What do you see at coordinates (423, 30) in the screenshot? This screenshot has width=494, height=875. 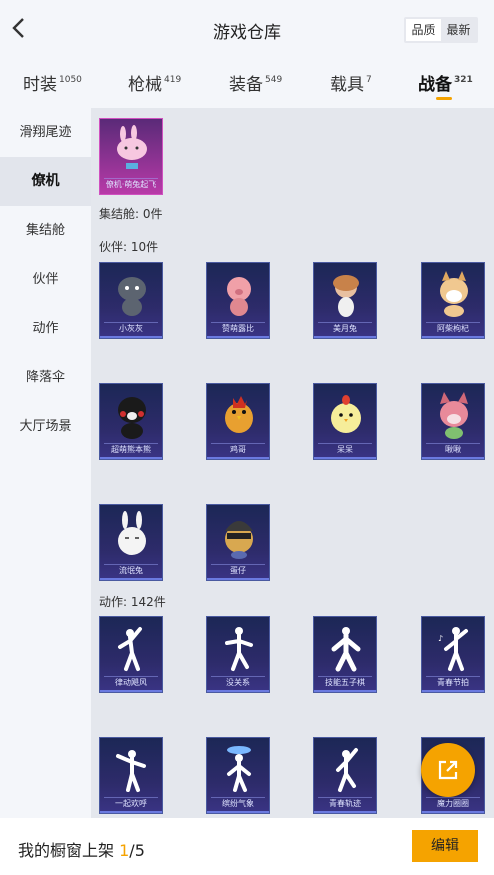 I see `sort-quality: 品质` at bounding box center [423, 30].